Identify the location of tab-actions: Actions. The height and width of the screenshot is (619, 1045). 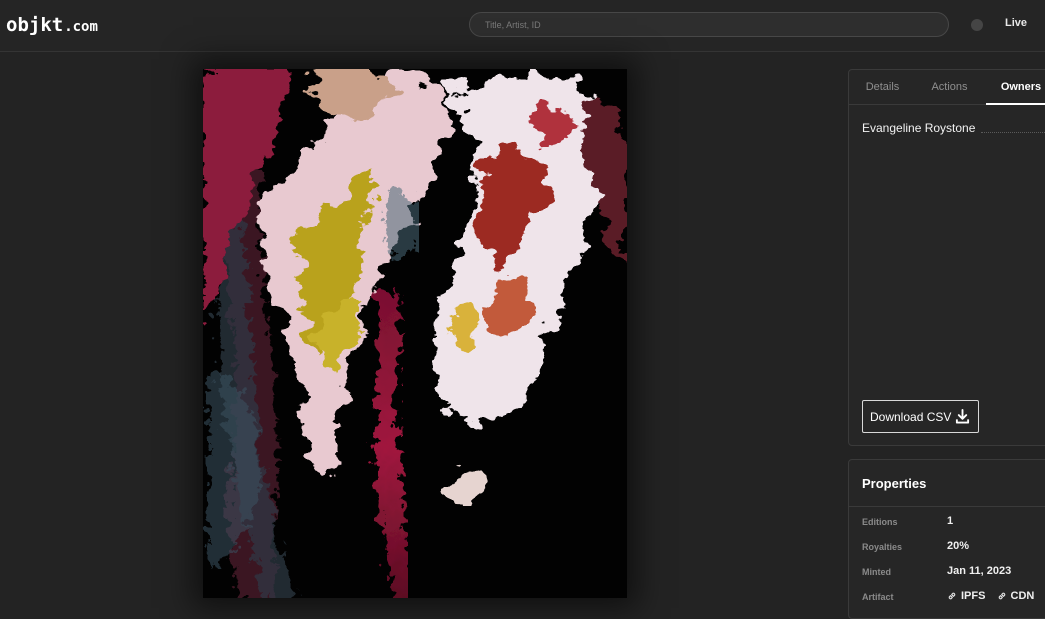
(949, 87).